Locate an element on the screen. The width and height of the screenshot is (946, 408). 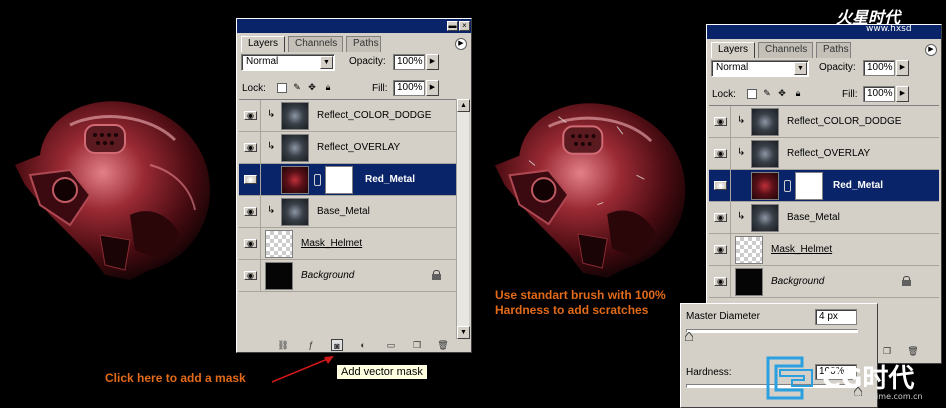
minimize-button: ▬ is located at coordinates (452, 26).